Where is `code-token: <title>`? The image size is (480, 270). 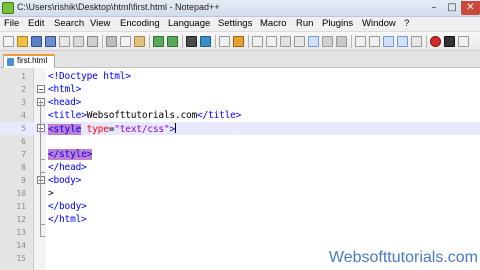 code-token: <title> is located at coordinates (67, 115).